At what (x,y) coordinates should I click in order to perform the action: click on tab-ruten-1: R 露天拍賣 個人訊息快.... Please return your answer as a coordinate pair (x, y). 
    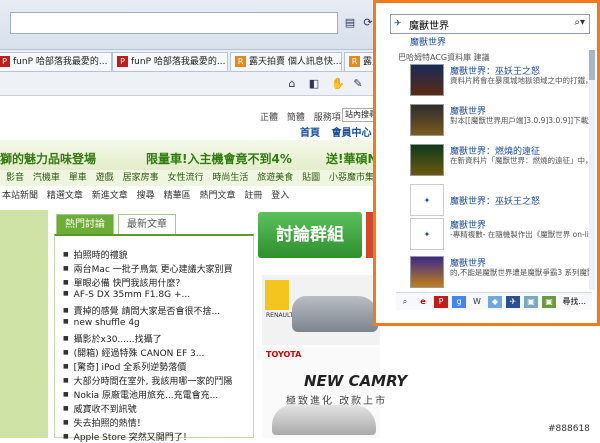
    Looking at the image, I should click on (286, 61).